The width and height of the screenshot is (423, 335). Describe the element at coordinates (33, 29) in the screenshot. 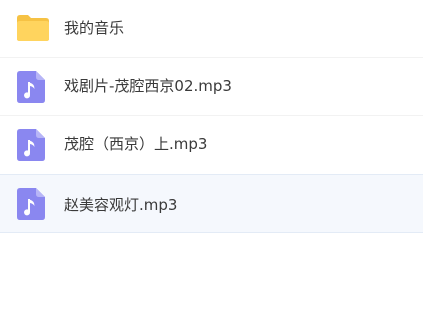

I see `folder-icon` at that location.